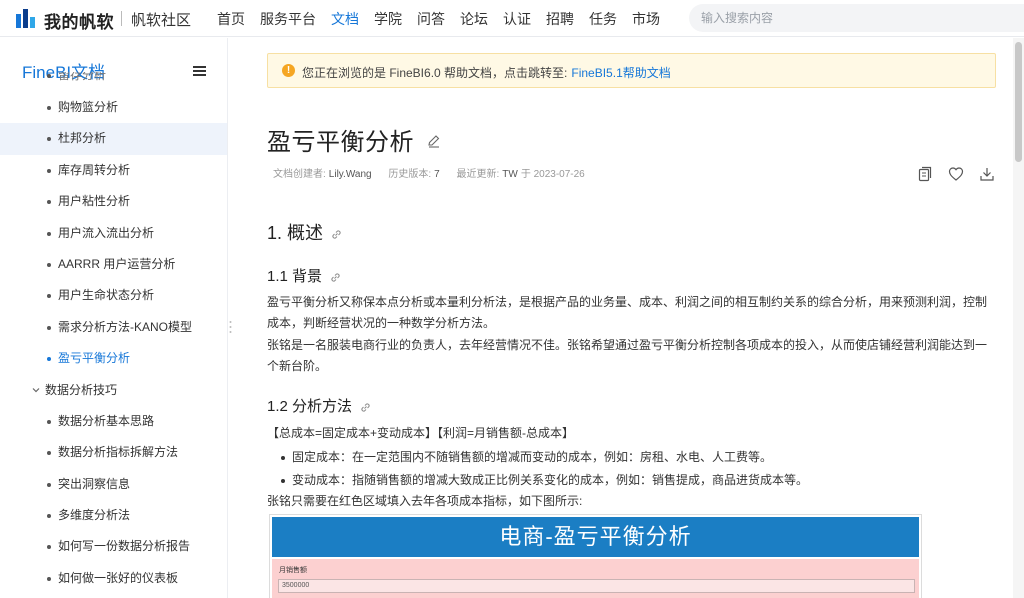 The image size is (1024, 598). I want to click on section-heading-text: 1. 概述, so click(295, 233).